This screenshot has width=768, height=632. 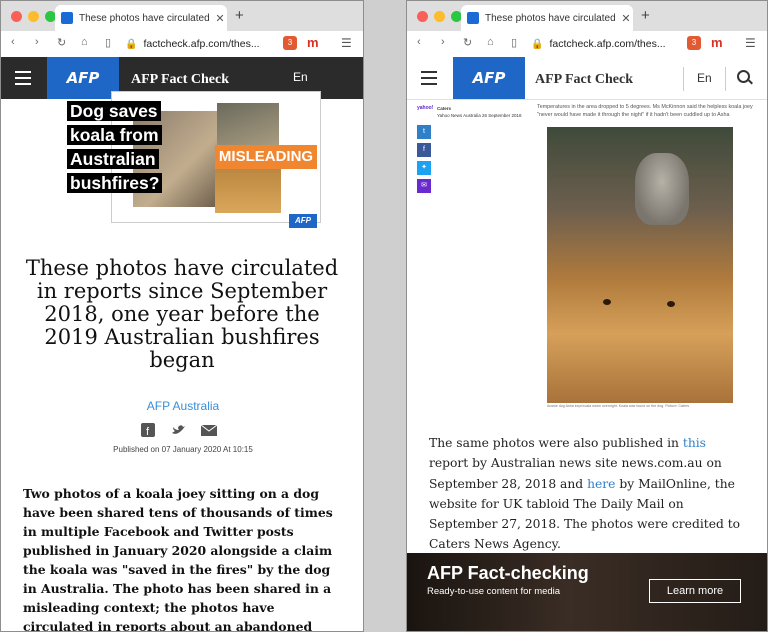 What do you see at coordinates (508, 573) in the screenshot?
I see `banner-title: AFP Fact-checking` at bounding box center [508, 573].